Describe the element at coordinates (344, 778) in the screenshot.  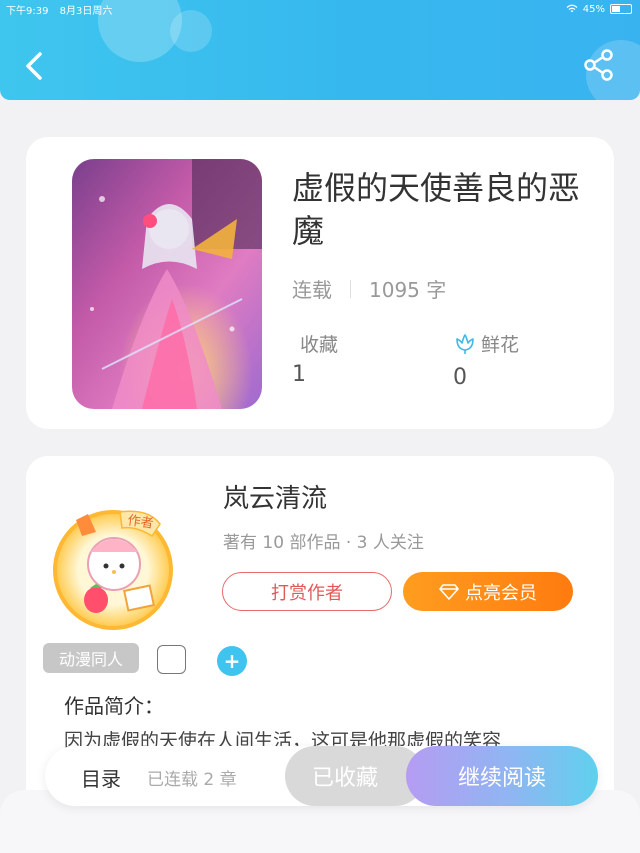
I see `collected-label: 已收藏` at that location.